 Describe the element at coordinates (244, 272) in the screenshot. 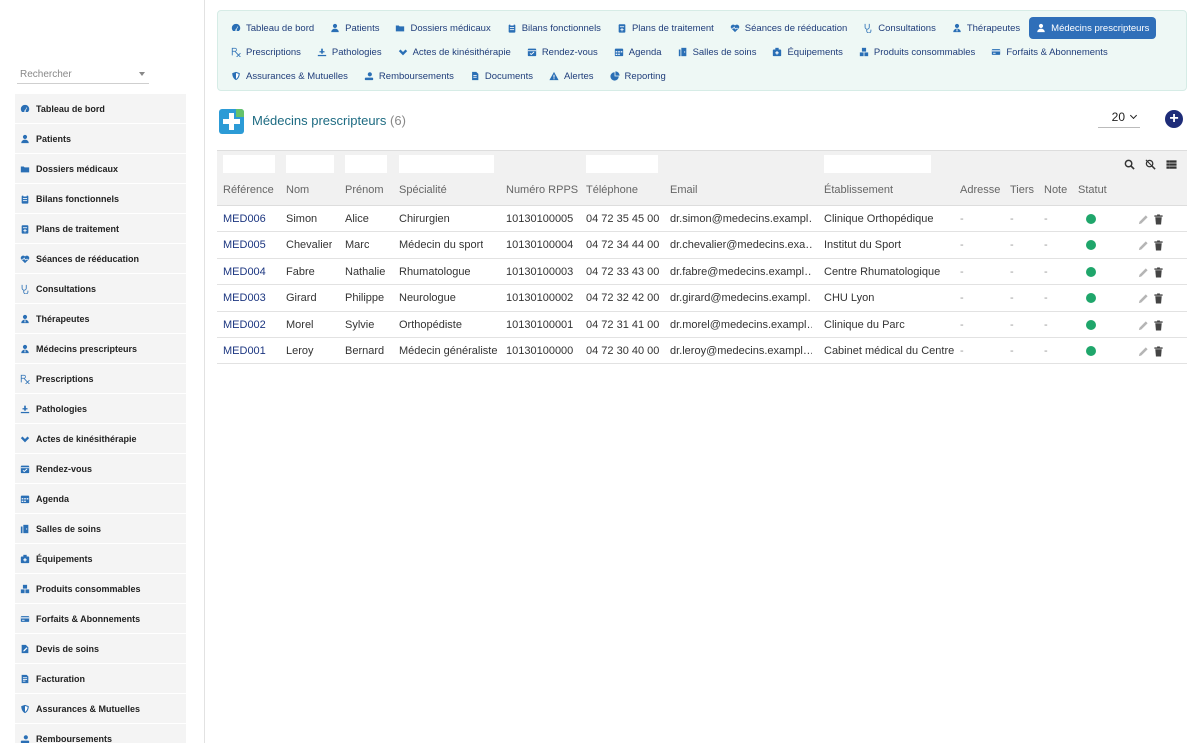

I see `cell-ref: MED004` at that location.